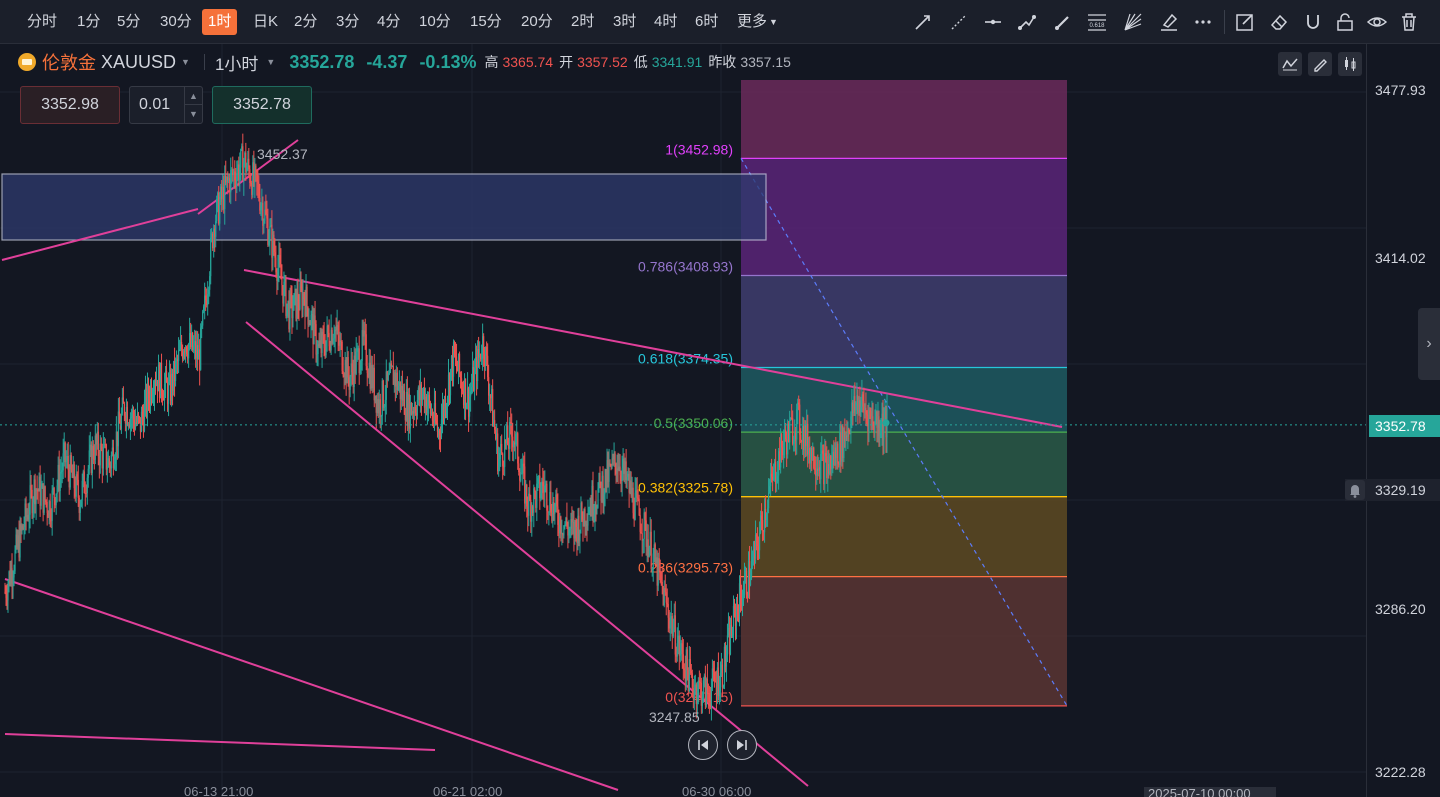  Describe the element at coordinates (1097, 22) in the screenshot. I see `fibonacci-icon: 0.618` at that location.